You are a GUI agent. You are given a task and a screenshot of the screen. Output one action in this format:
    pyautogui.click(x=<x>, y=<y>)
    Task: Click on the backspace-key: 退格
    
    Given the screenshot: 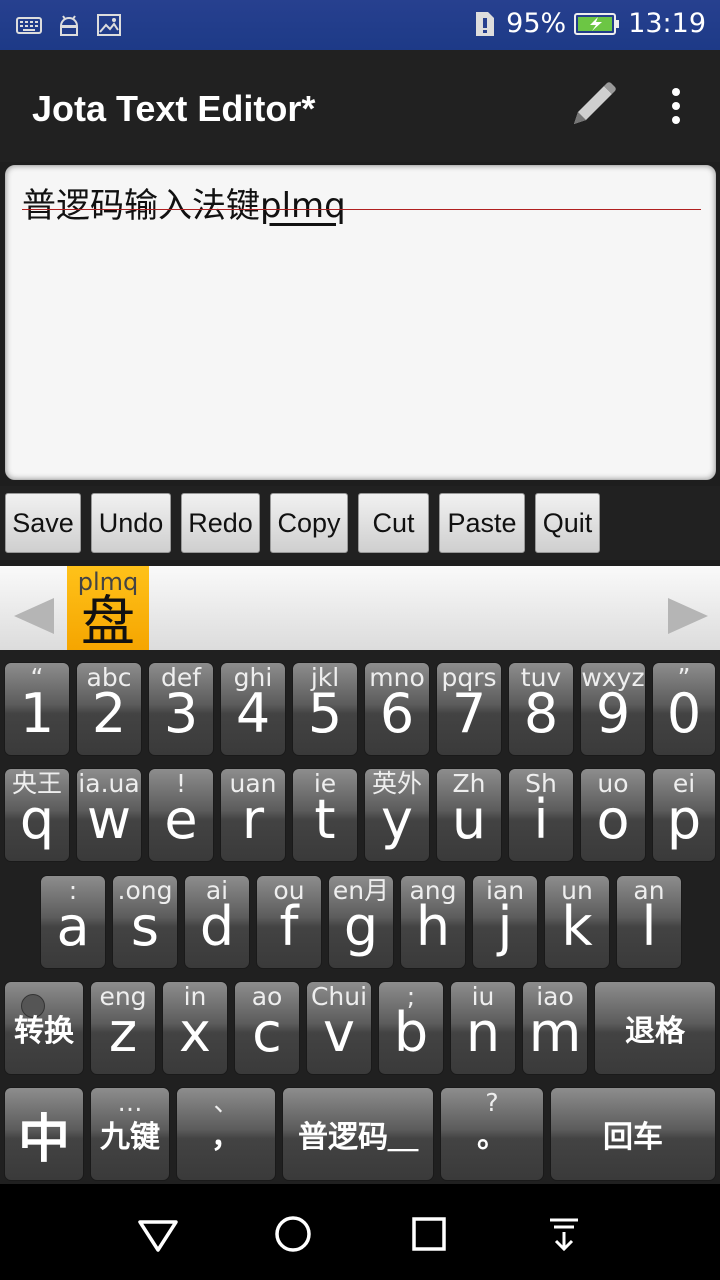 What is the action you would take?
    pyautogui.click(x=655, y=1028)
    